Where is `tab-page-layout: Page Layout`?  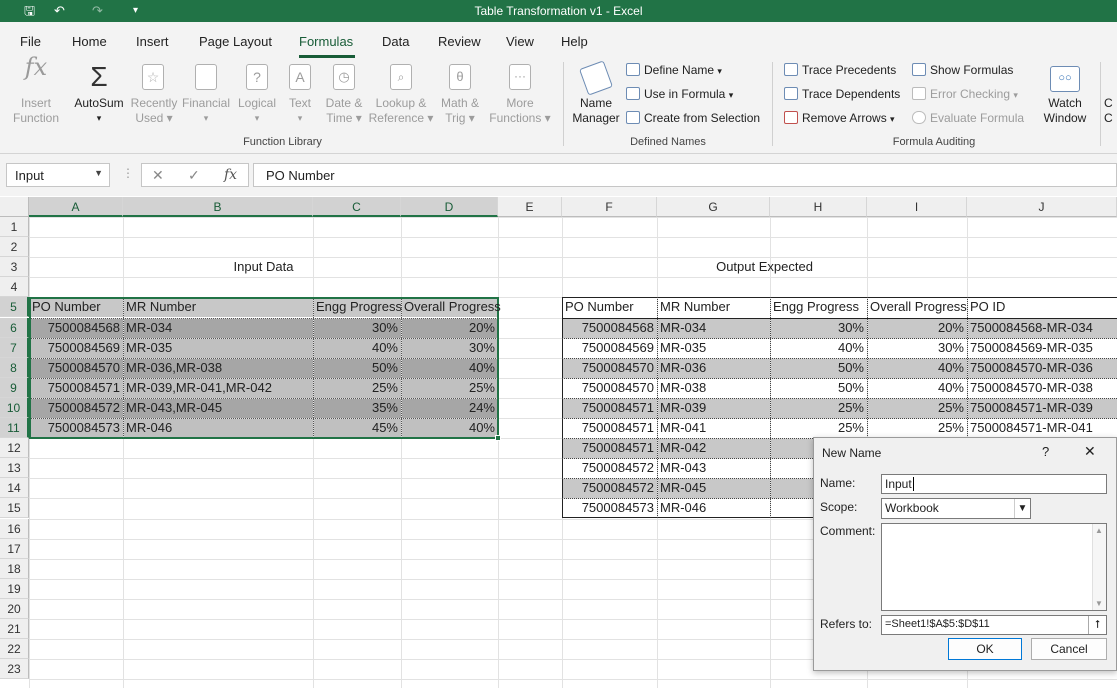 tab-page-layout: Page Layout is located at coordinates (235, 41).